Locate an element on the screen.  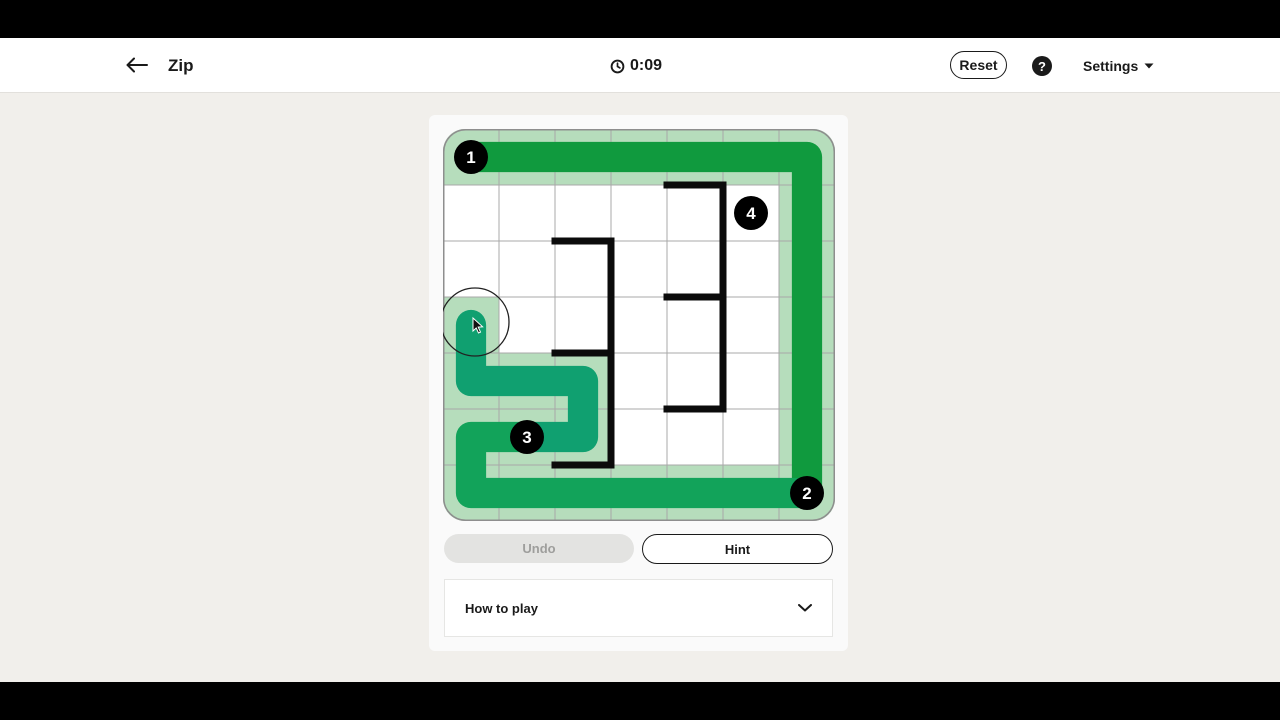
number-label: 1 is located at coordinates (470, 157).